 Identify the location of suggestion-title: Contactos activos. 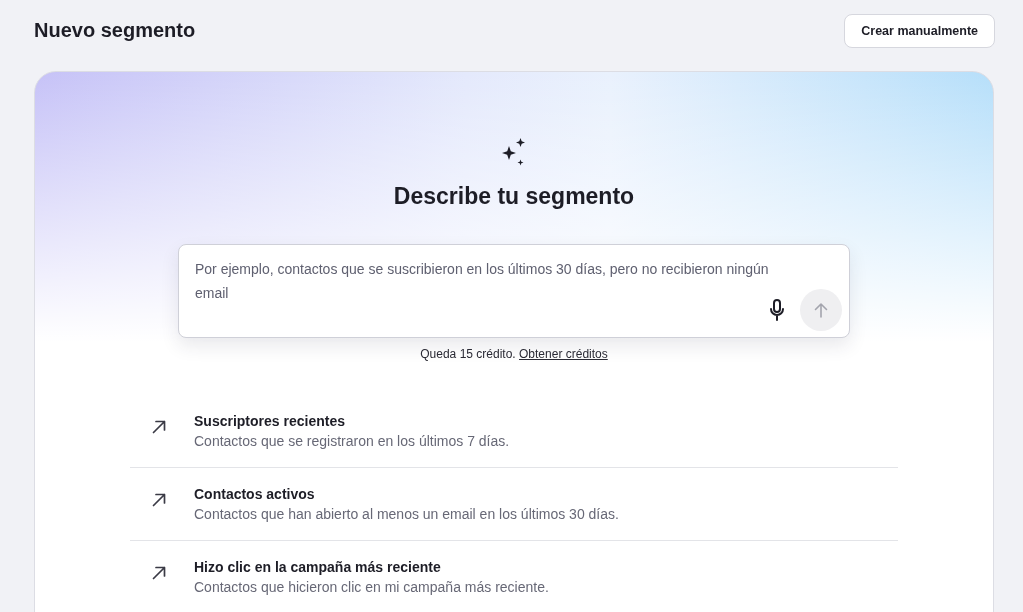
(546, 494).